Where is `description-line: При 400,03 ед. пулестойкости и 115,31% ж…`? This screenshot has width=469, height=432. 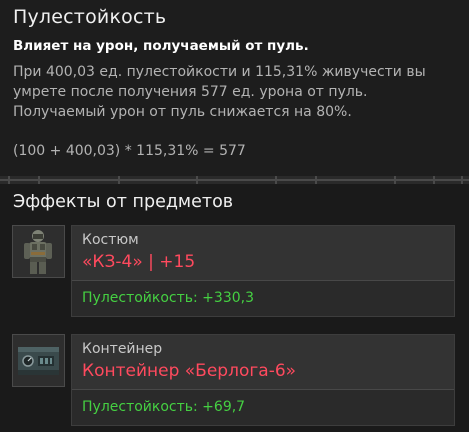
description-line: При 400,03 ед. пулестойкости и 115,31% ж… is located at coordinates (219, 72).